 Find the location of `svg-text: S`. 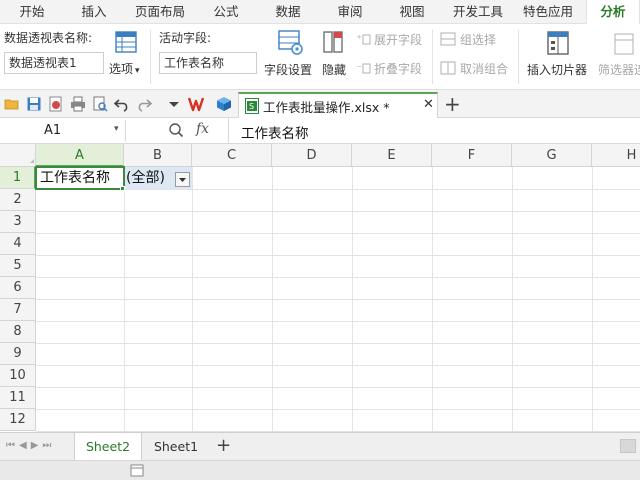

svg-text: S is located at coordinates (251, 106).